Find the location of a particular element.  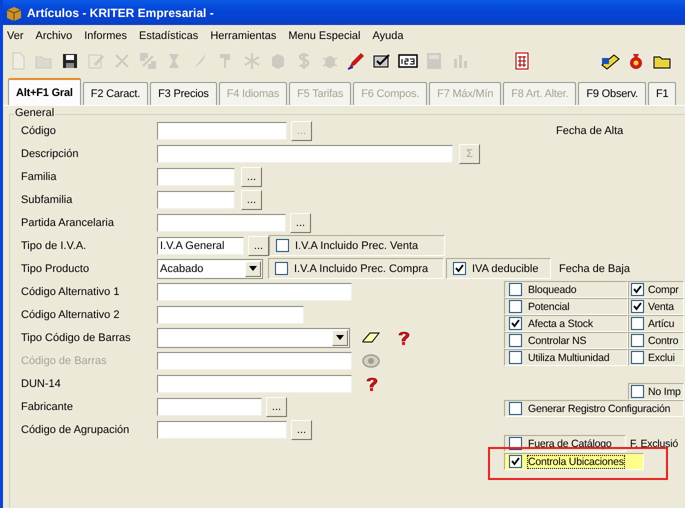

menu-item: Archivo is located at coordinates (54, 36).